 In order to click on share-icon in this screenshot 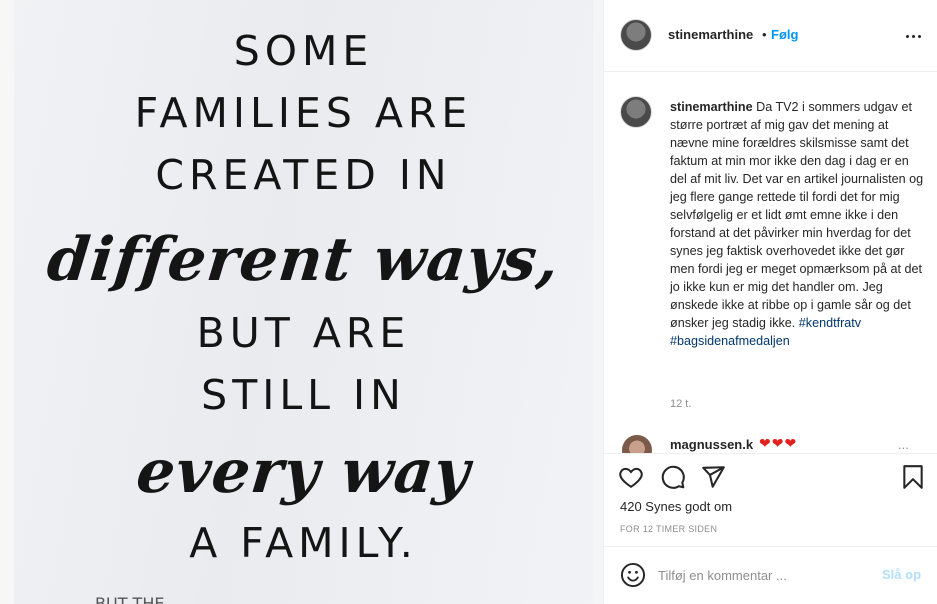, I will do `click(713, 477)`.